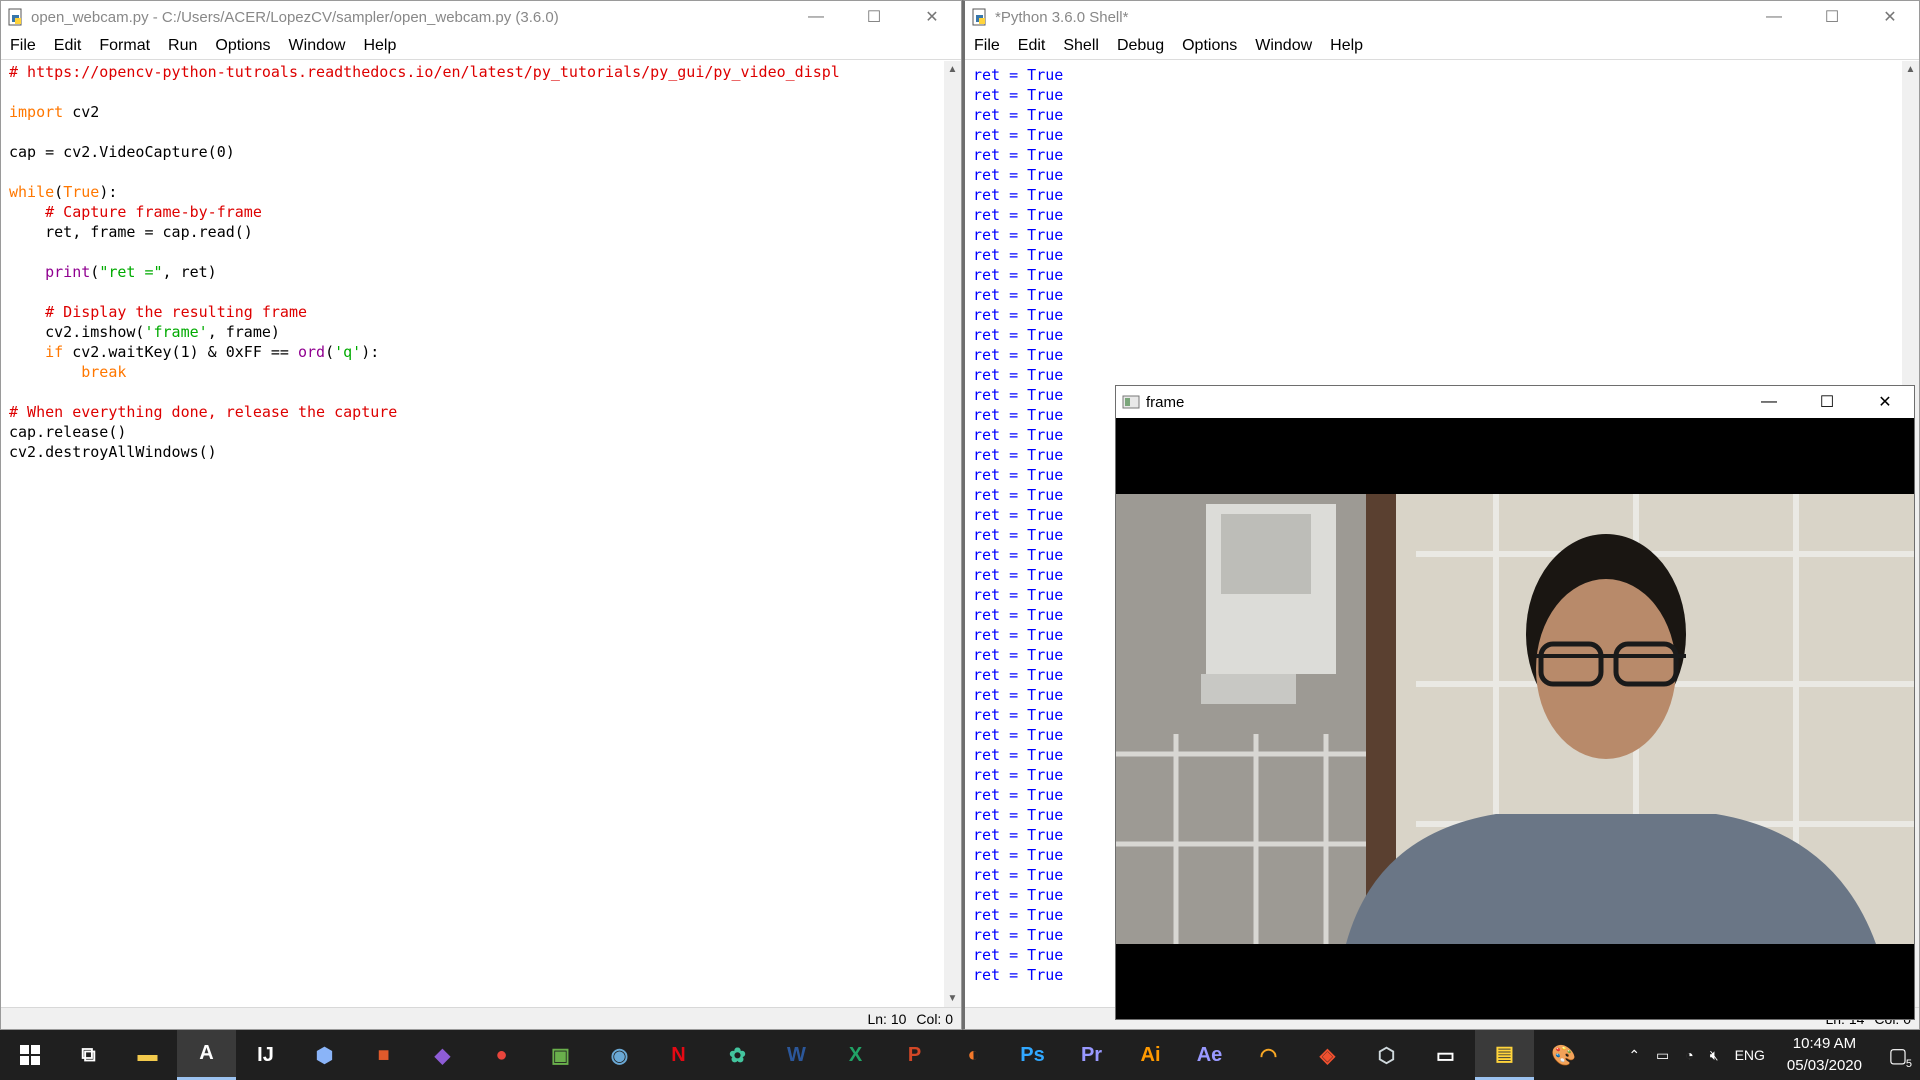 This screenshot has height=1080, width=1920. What do you see at coordinates (1689, 1055) in the screenshot?
I see `wifi-icon: ◔` at bounding box center [1689, 1055].